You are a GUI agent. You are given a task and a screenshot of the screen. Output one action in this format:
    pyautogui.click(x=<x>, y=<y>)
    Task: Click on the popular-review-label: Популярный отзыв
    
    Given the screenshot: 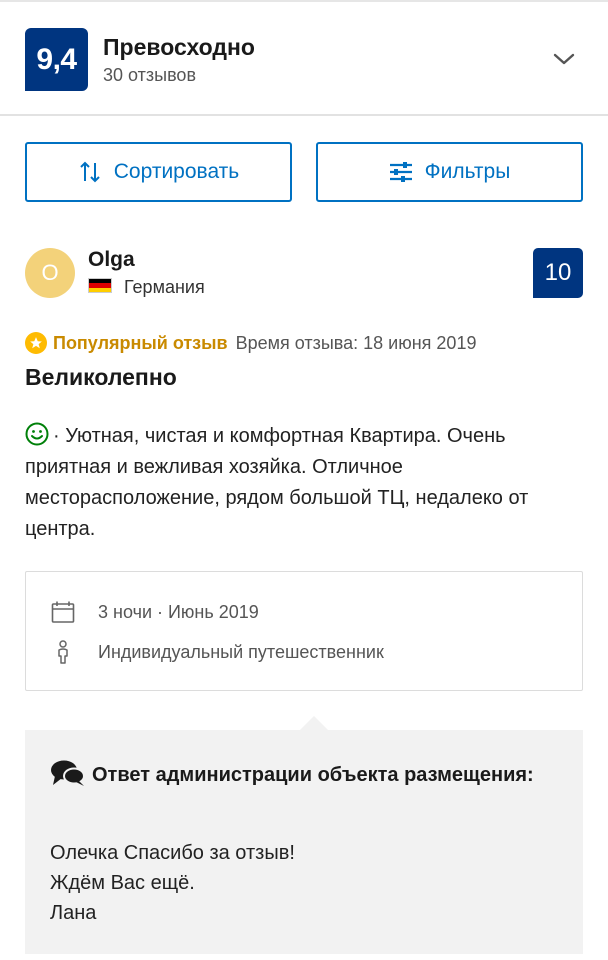 What is the action you would take?
    pyautogui.click(x=140, y=342)
    